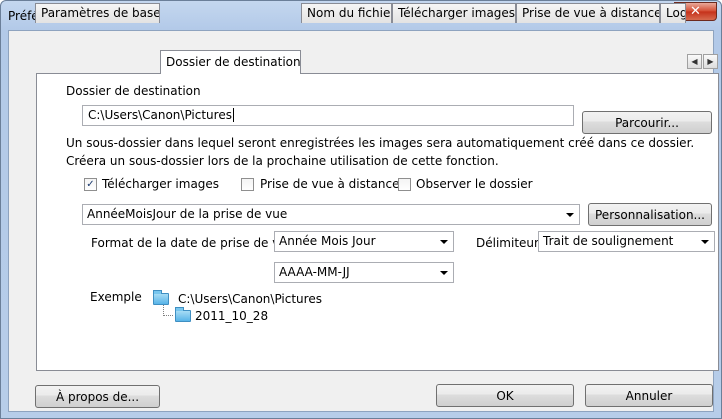  What do you see at coordinates (349, 13) in the screenshot?
I see `tab-label: Nom du fichier` at bounding box center [349, 13].